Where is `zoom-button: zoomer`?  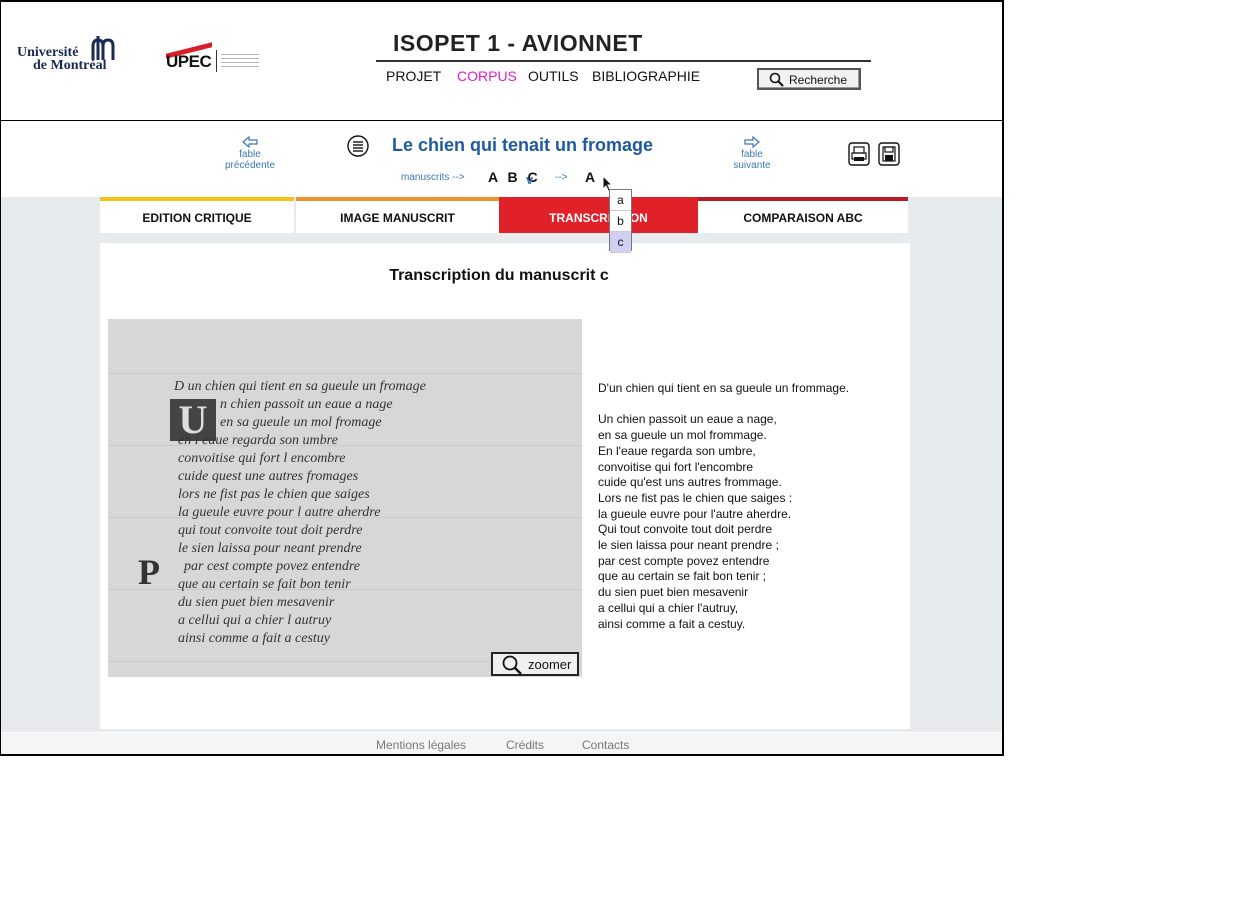 zoom-button: zoomer is located at coordinates (535, 664).